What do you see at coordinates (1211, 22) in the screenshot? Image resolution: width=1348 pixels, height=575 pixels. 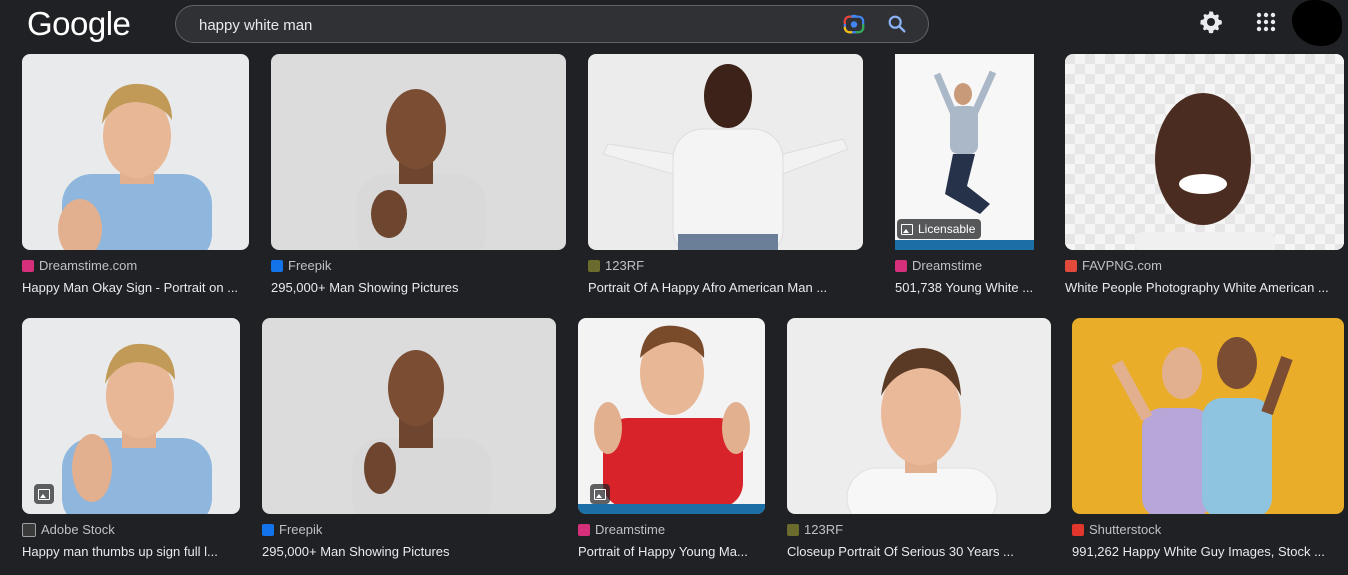 I see `gear-icon` at bounding box center [1211, 22].